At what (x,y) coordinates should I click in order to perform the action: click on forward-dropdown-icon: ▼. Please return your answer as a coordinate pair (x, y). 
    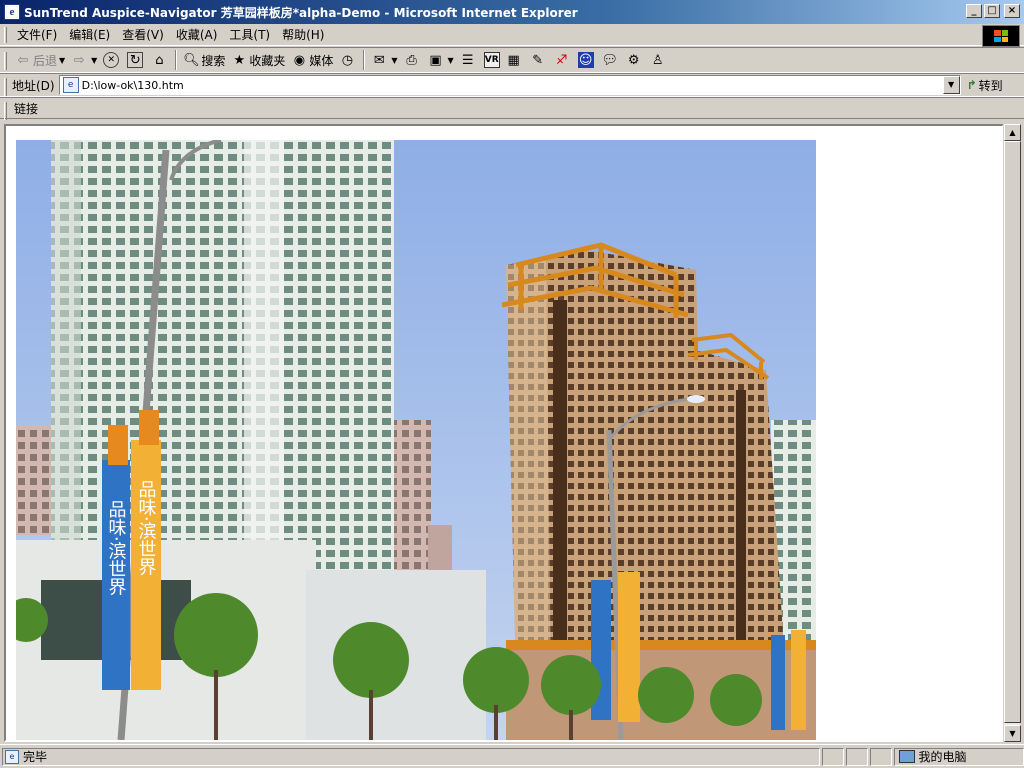
    Looking at the image, I should click on (94, 60).